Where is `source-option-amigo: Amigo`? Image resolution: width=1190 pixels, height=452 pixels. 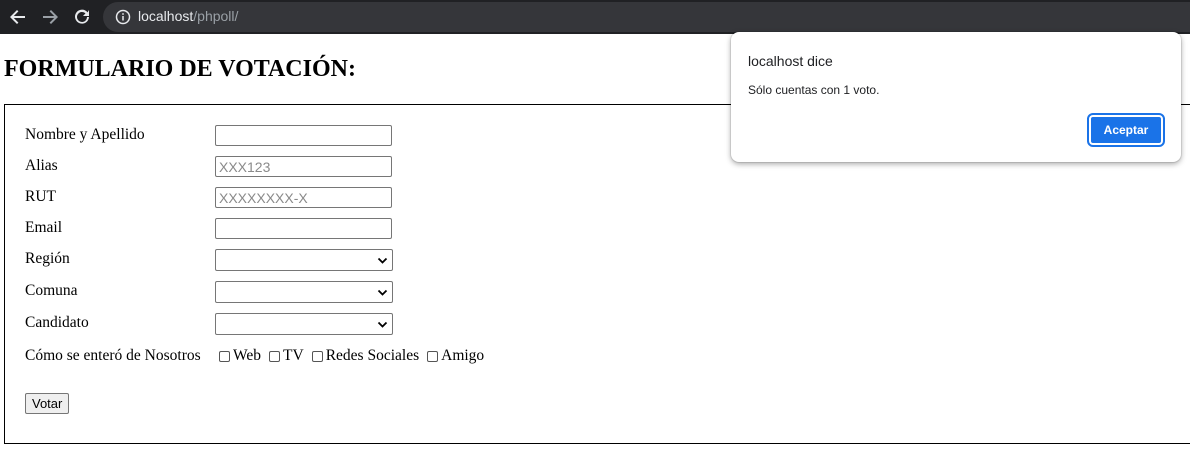 source-option-amigo: Amigo is located at coordinates (455, 356).